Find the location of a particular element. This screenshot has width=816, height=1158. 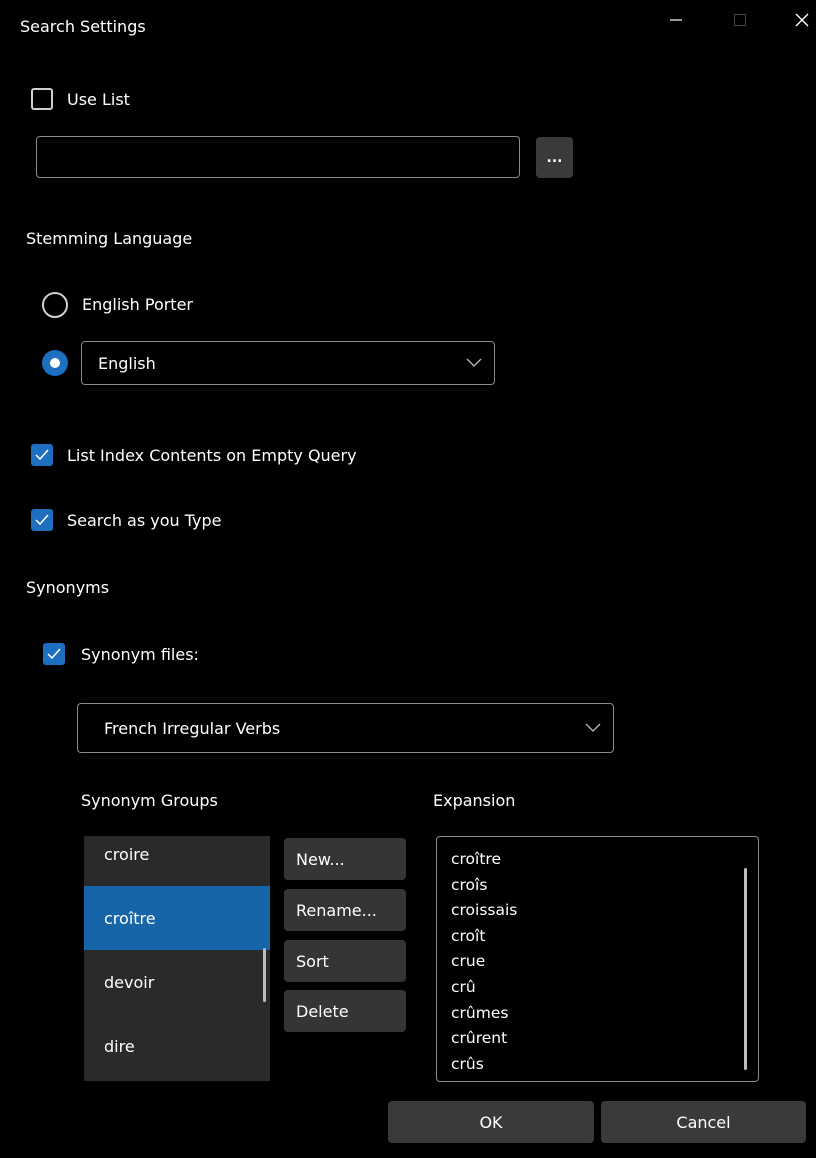

synonym-files-checkbox is located at coordinates (54, 654).